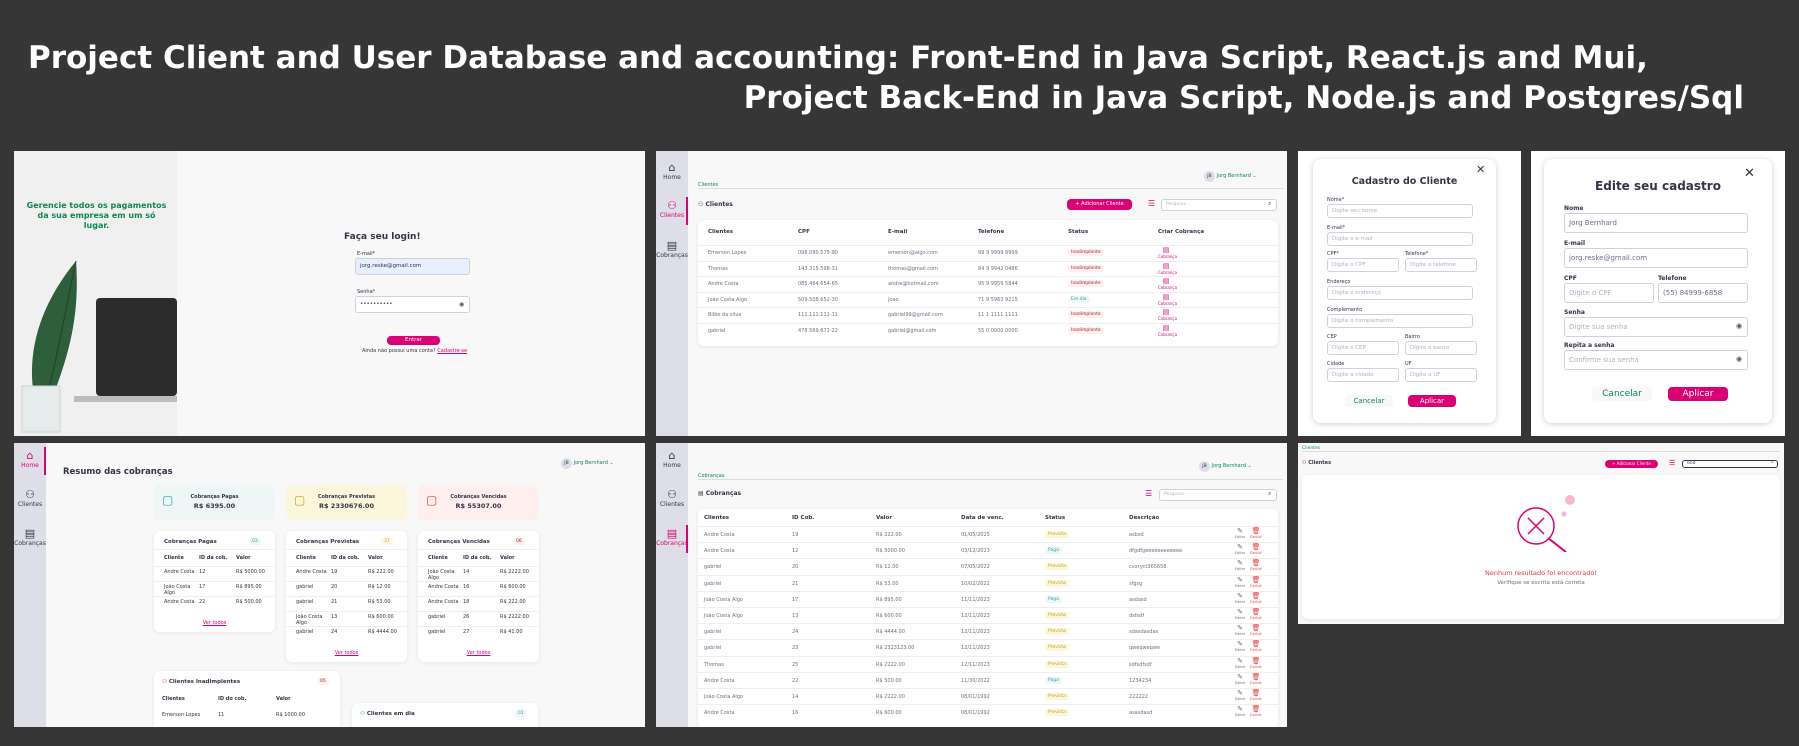 This screenshot has height=746, width=1799. I want to click on cep-input: Digite o CEP, so click(1363, 348).